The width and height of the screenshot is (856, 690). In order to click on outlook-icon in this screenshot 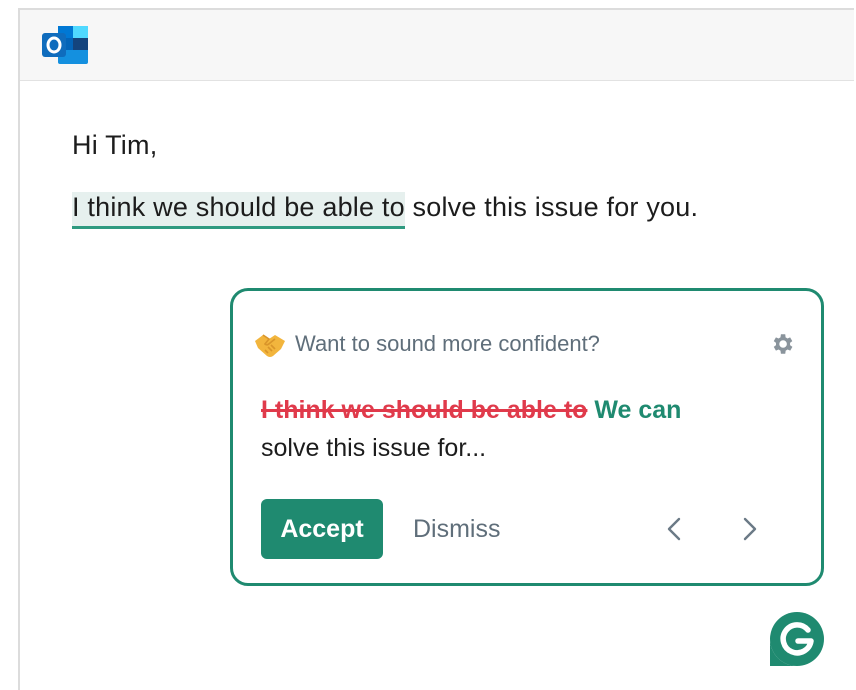, I will do `click(65, 45)`.